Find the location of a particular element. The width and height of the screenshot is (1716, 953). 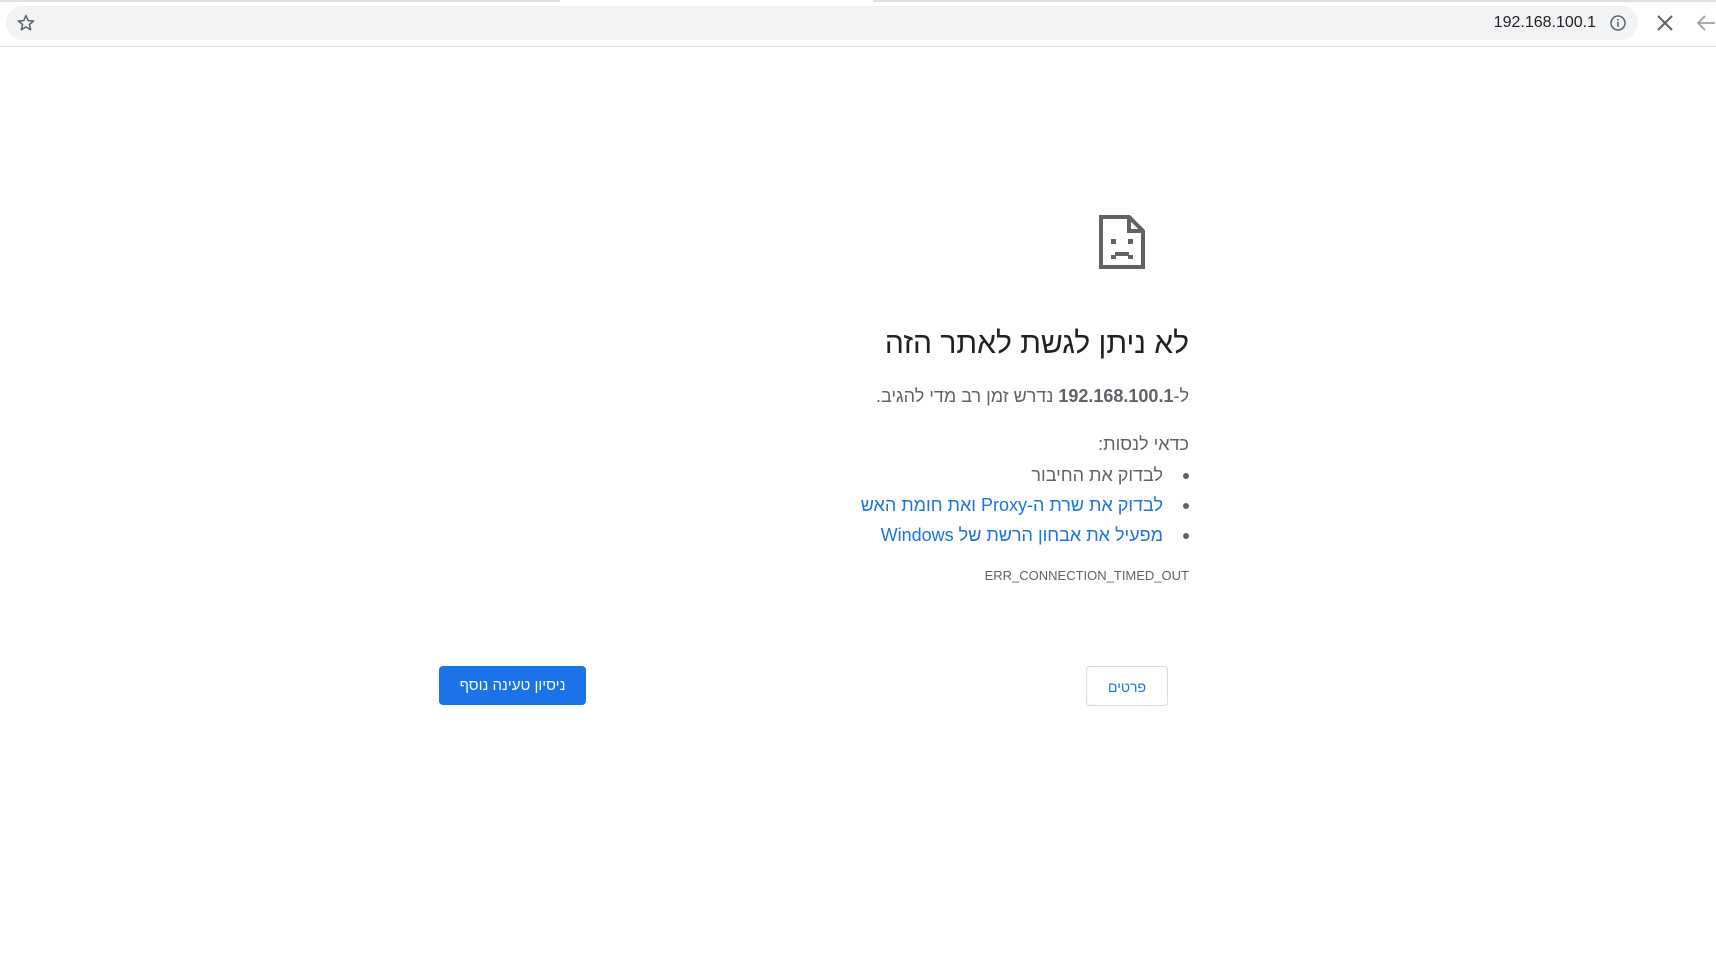

back-arrow-icon is located at coordinates (1705, 23).